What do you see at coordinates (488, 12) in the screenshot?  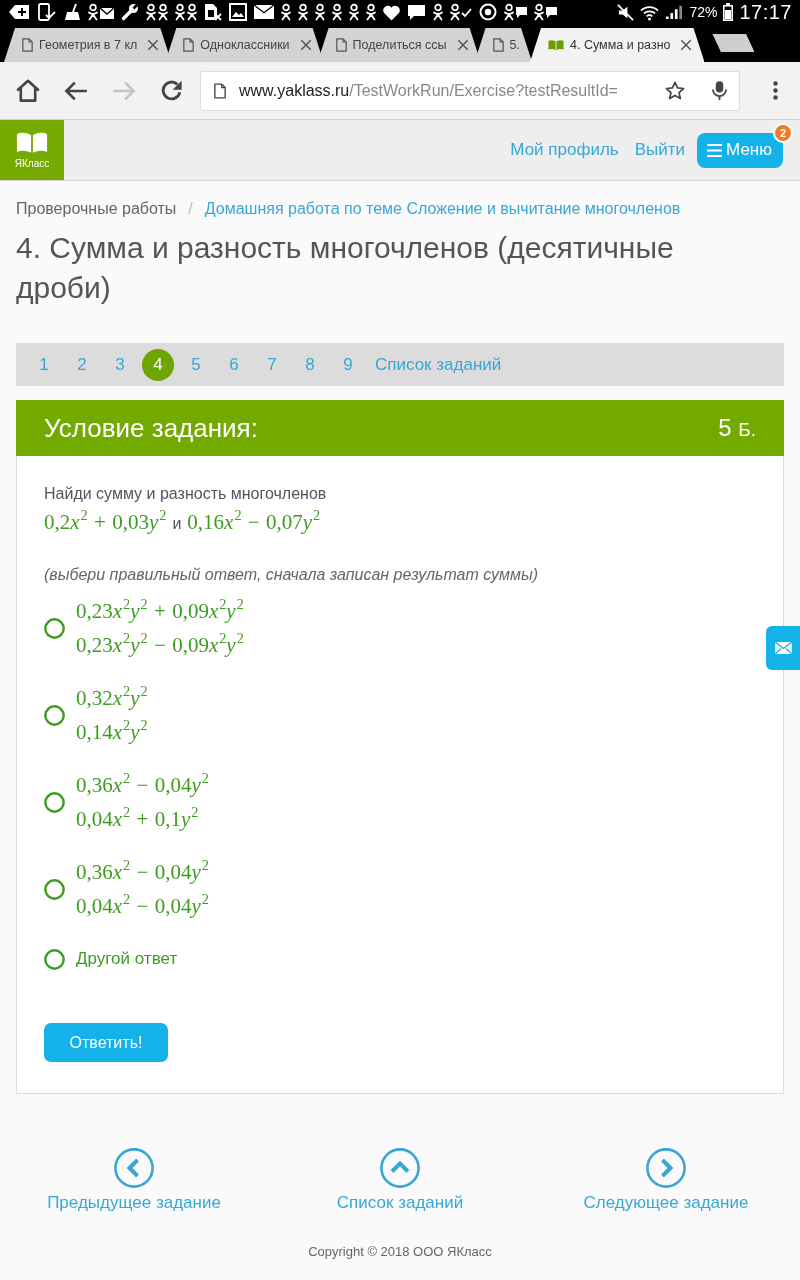 I see `ring-icon` at bounding box center [488, 12].